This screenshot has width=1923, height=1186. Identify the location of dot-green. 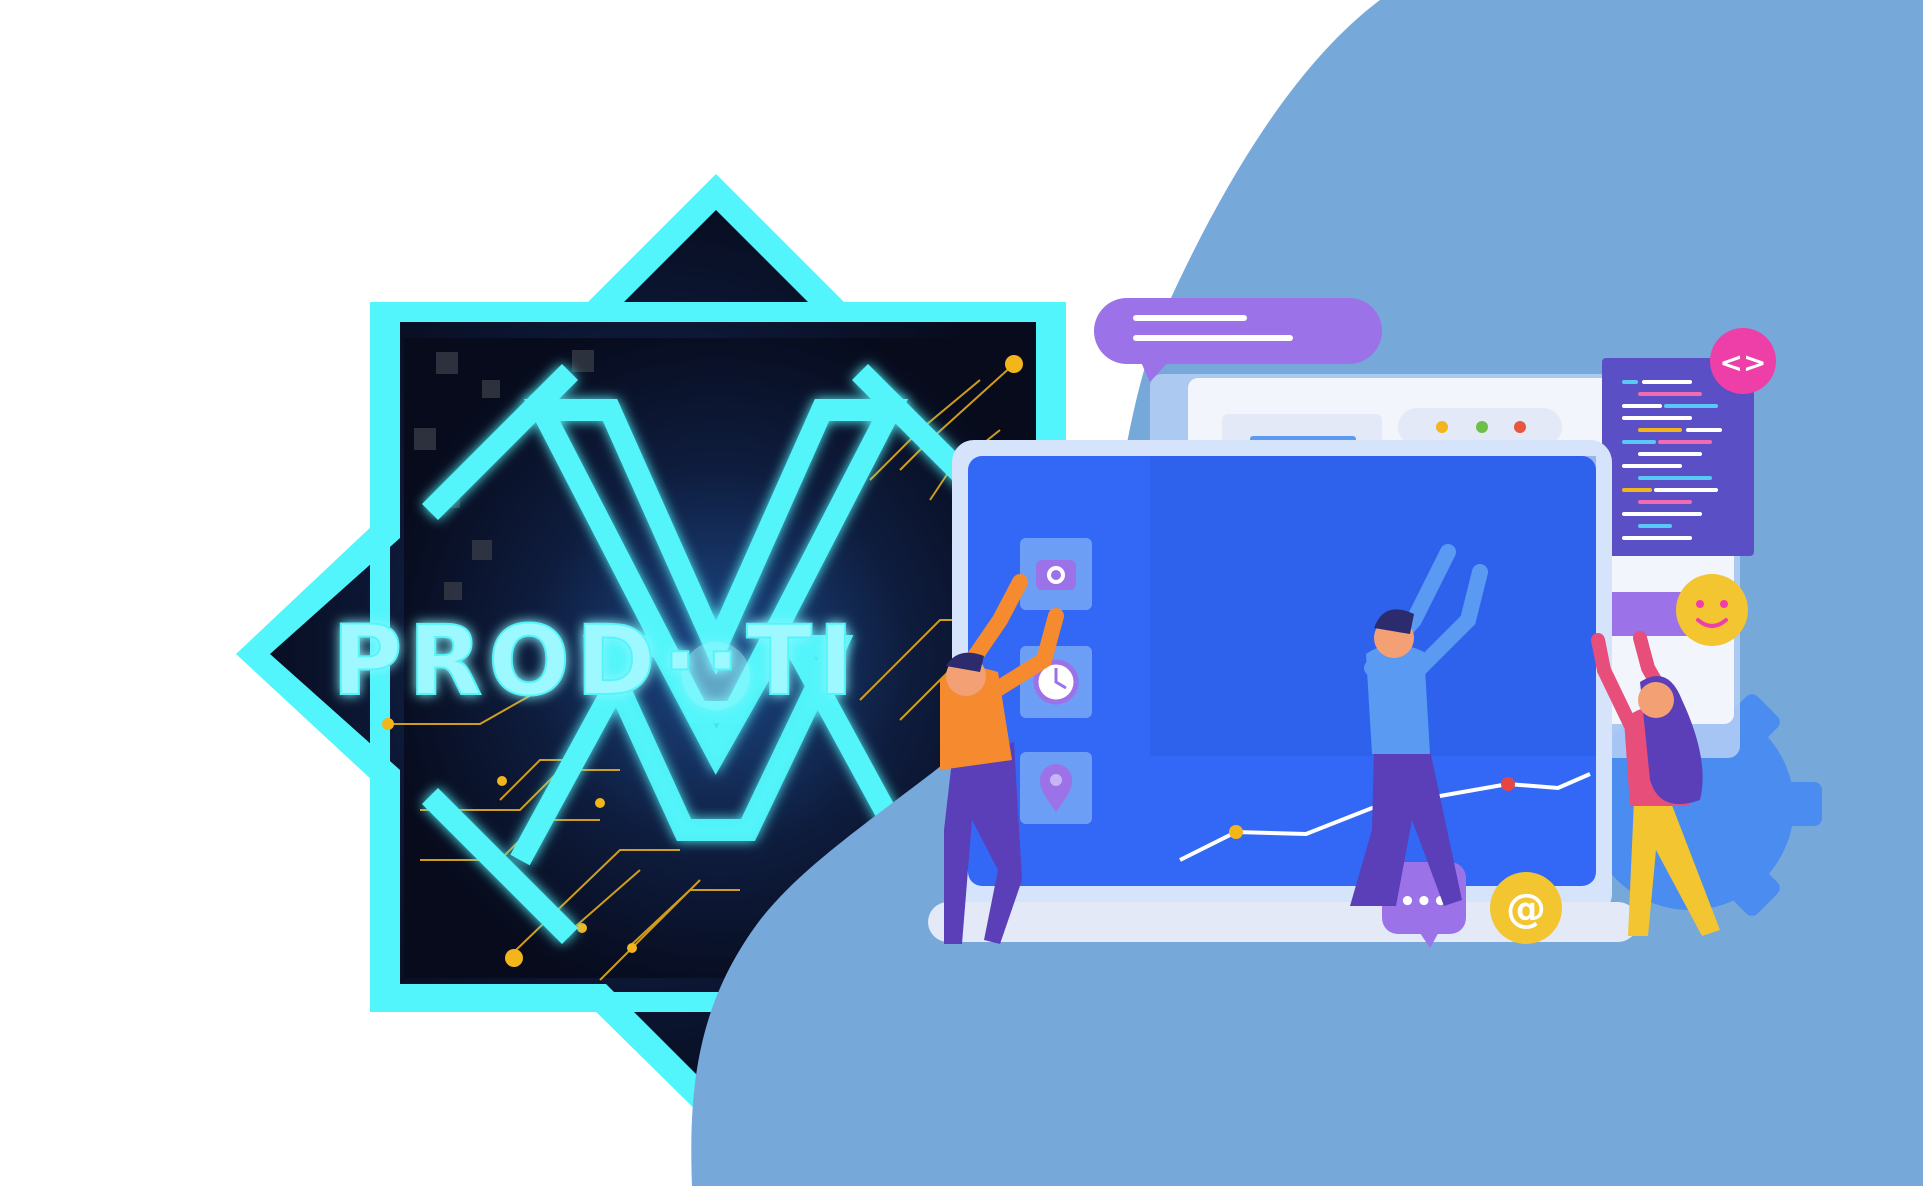
(1482, 427).